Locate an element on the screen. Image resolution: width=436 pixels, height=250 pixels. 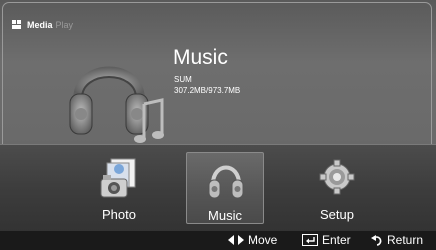
menu-label-photo: Photo is located at coordinates (119, 214).